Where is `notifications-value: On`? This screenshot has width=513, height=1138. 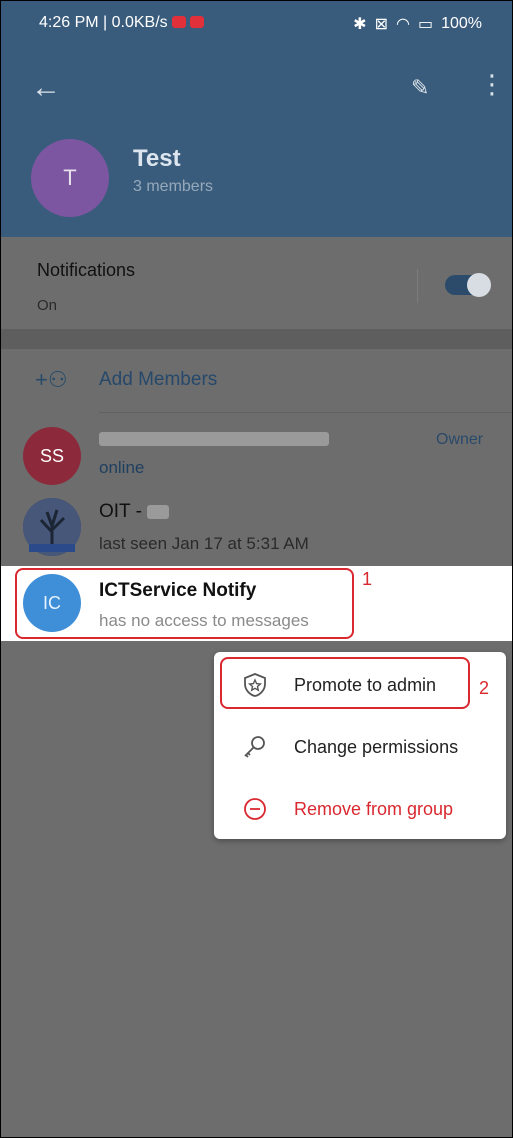 notifications-value: On is located at coordinates (47, 305).